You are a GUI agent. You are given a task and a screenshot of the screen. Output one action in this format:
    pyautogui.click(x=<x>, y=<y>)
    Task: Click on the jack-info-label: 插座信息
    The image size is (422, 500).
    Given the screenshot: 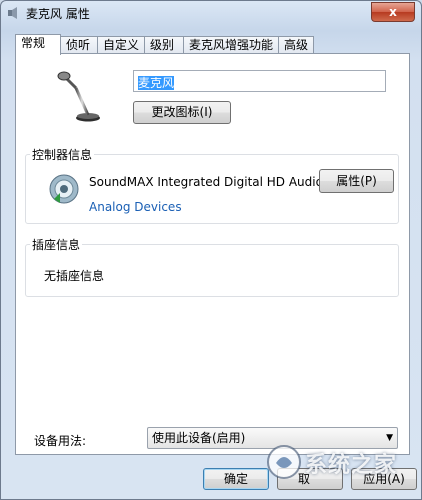 What is the action you would take?
    pyautogui.click(x=56, y=244)
    